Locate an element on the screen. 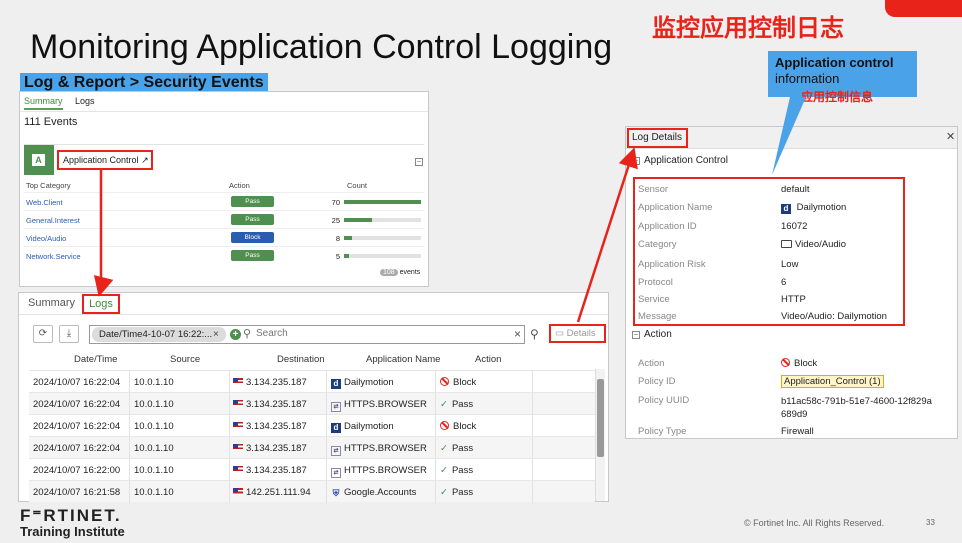 The image size is (962, 543). page-number: 33 is located at coordinates (930, 522).